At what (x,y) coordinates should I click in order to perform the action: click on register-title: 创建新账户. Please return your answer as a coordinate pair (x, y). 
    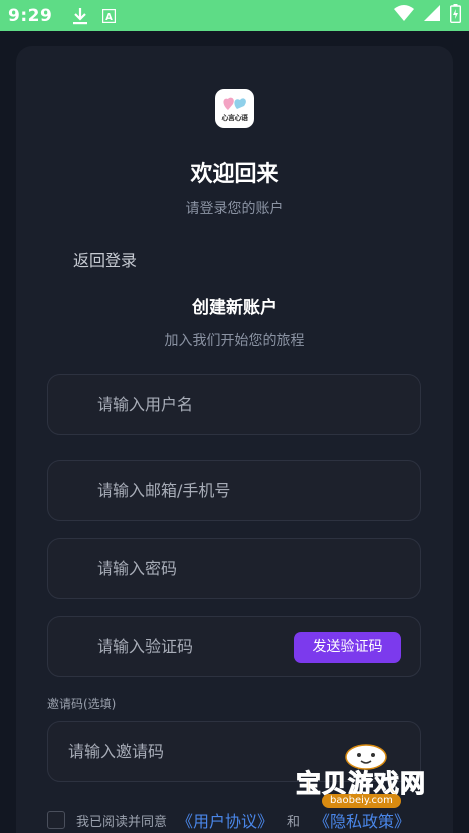
    Looking at the image, I should click on (234, 308).